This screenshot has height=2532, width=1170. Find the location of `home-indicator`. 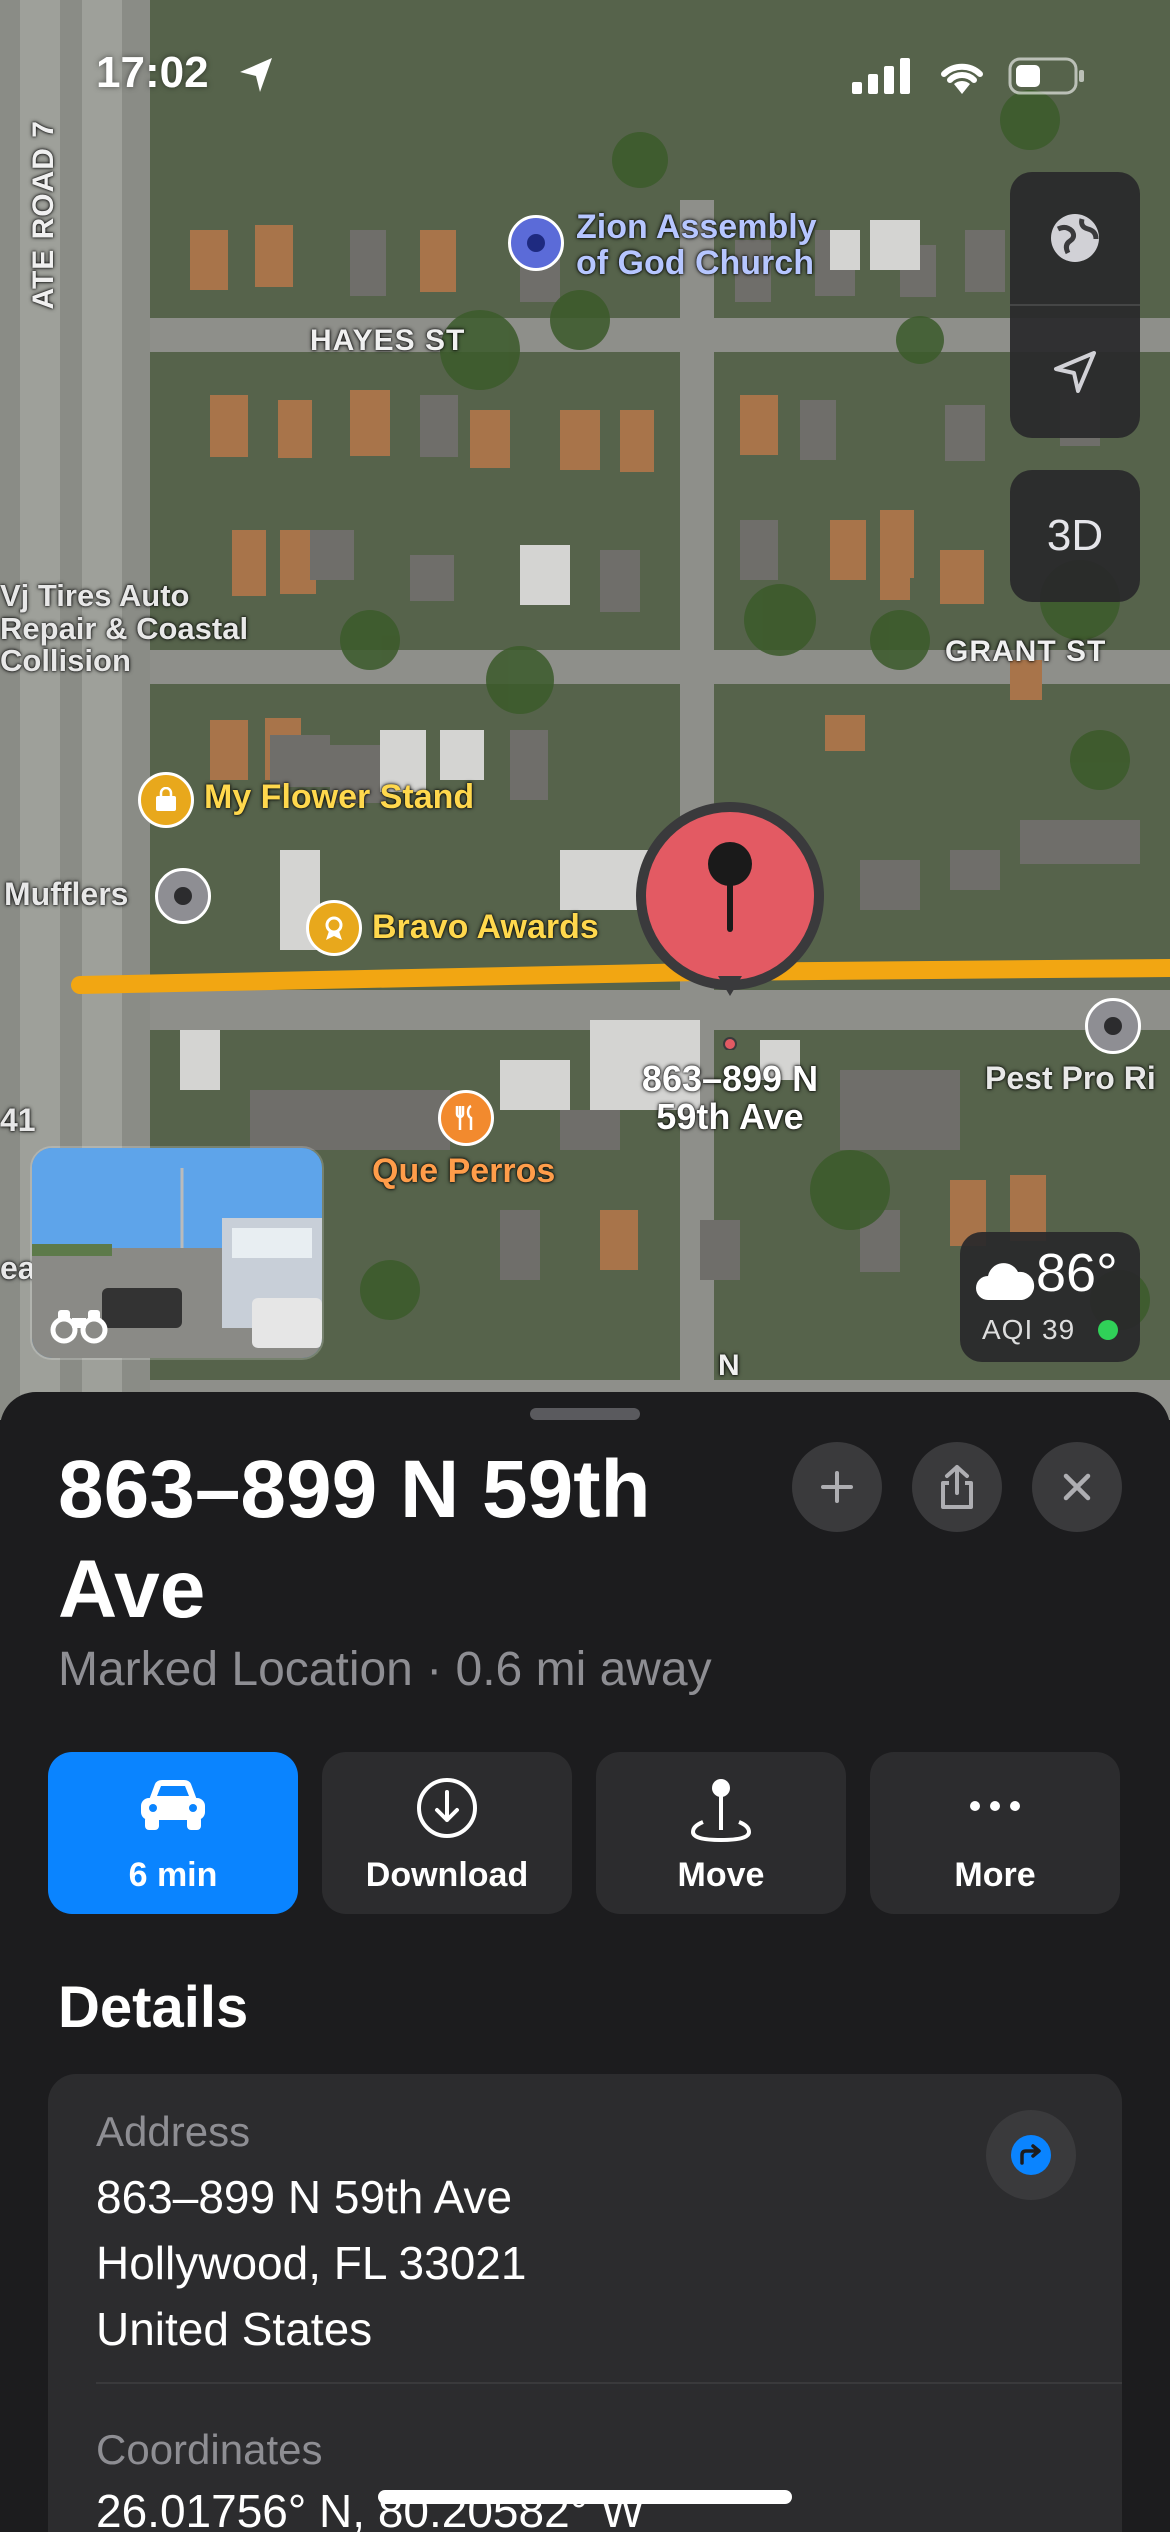

home-indicator is located at coordinates (585, 2497).